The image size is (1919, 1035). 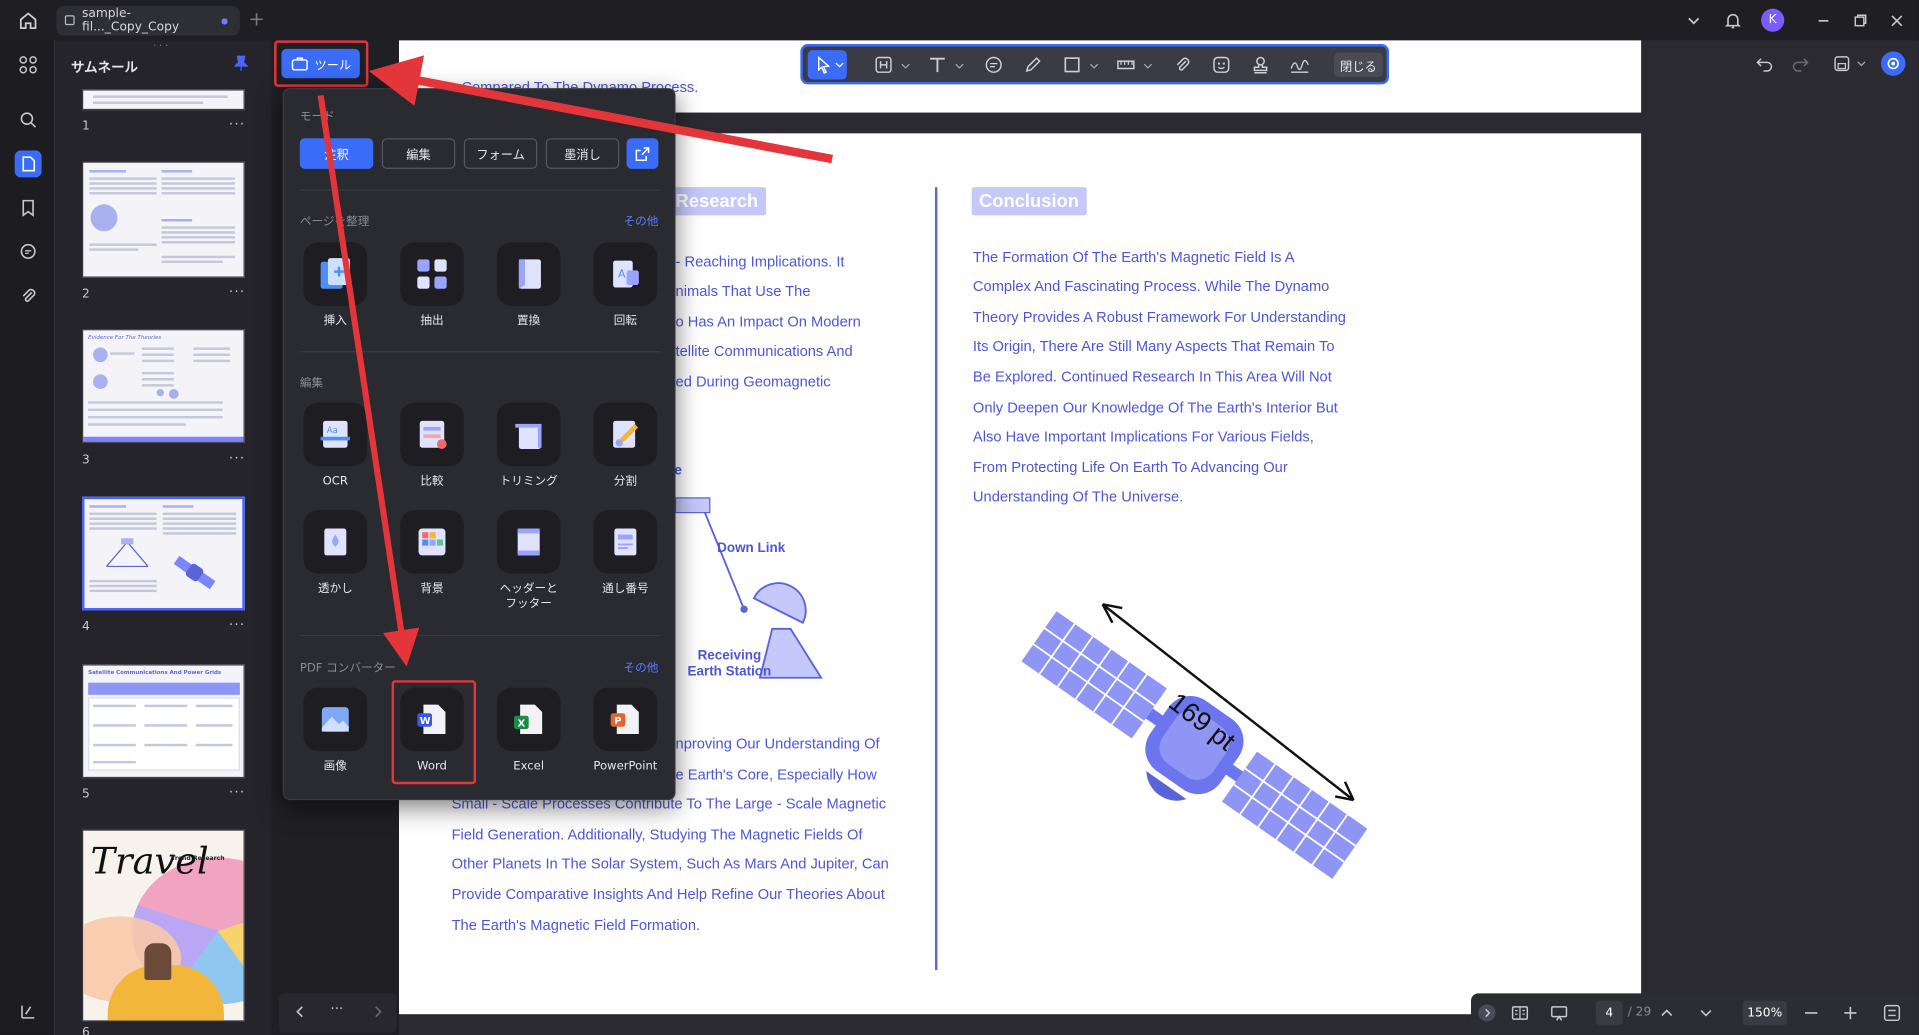 I want to click on close-window-icon, so click(x=1897, y=21).